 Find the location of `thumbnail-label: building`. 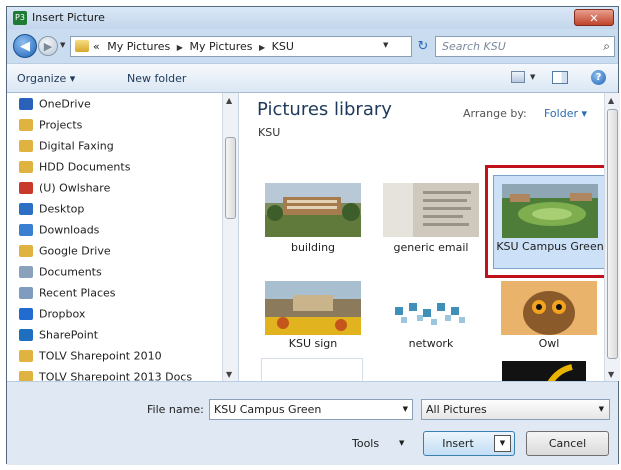

thumbnail-label: building is located at coordinates (313, 247).